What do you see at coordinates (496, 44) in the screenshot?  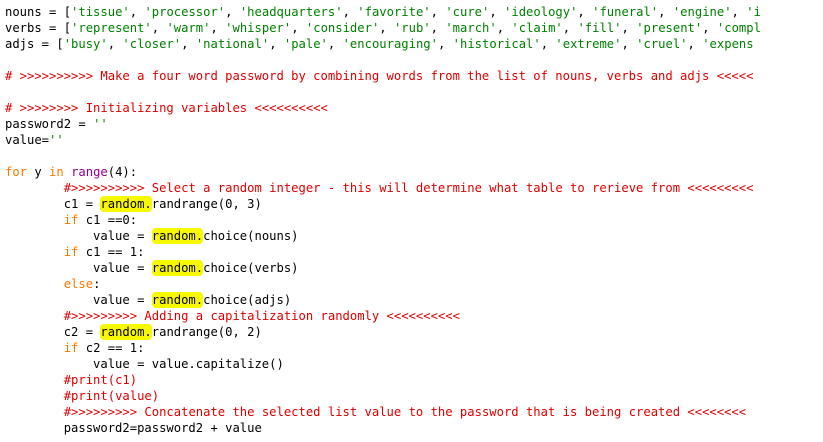 I see `string-token: 'historical'` at bounding box center [496, 44].